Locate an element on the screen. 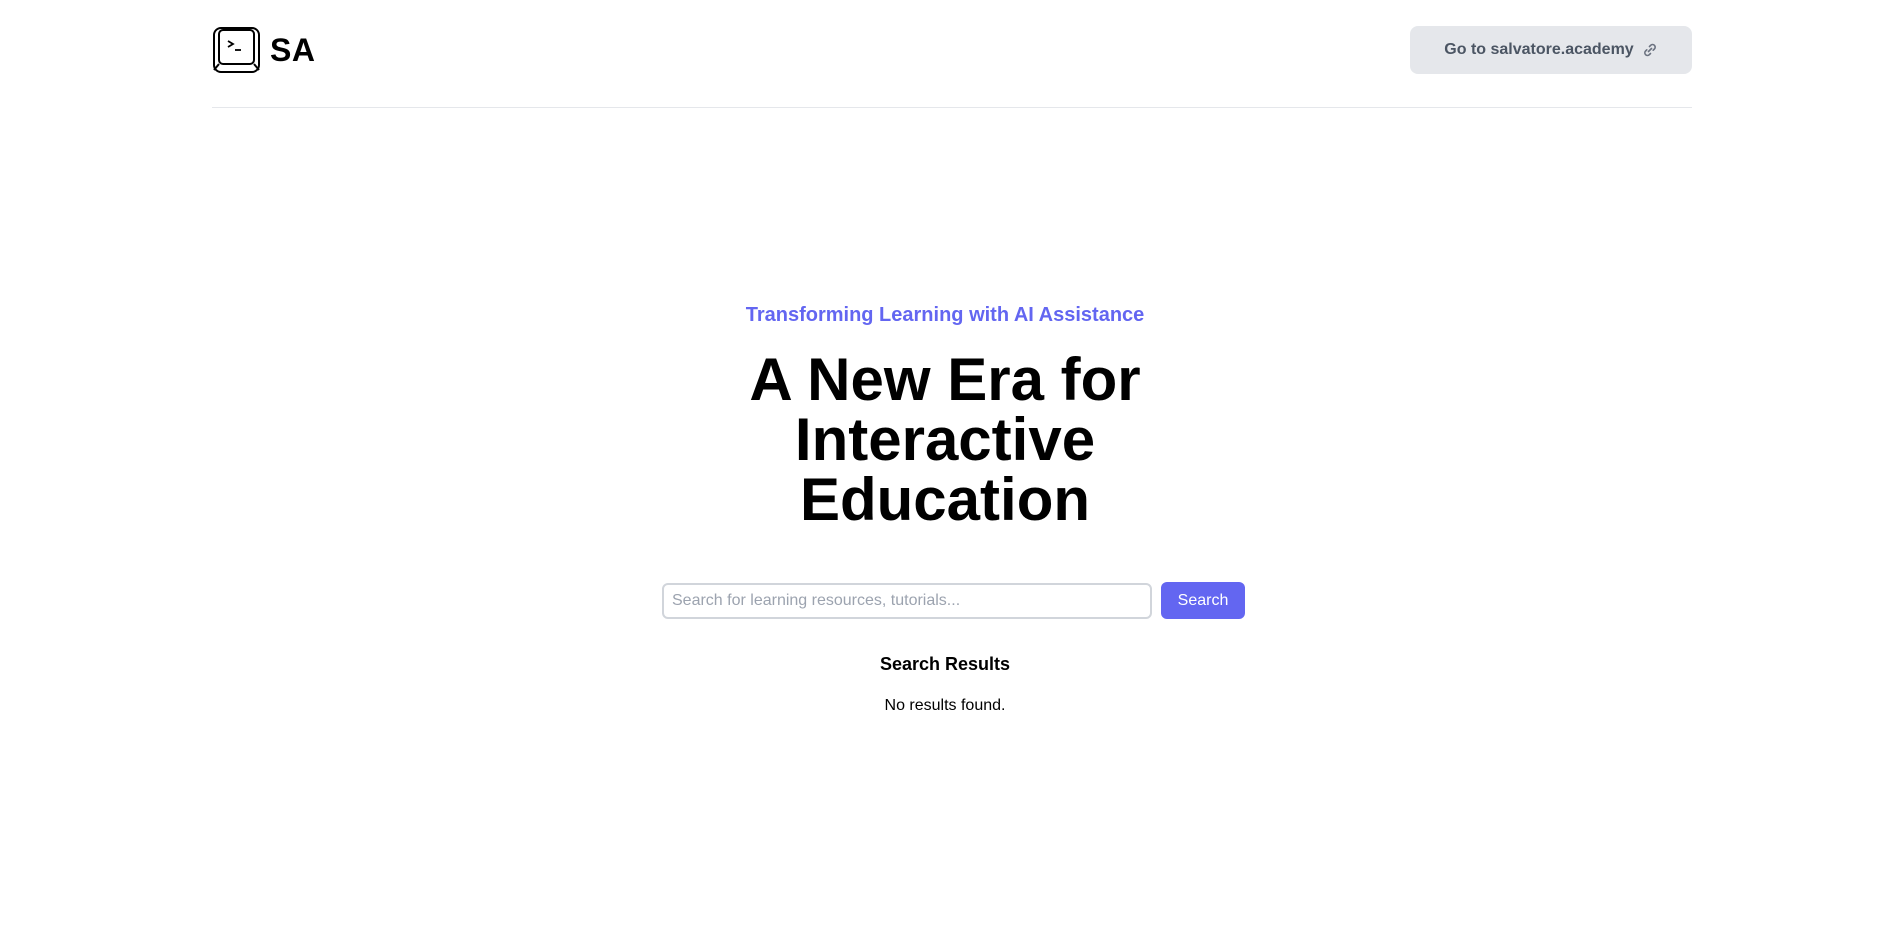 Image resolution: width=1890 pixels, height=941 pixels. search-input is located at coordinates (907, 600).